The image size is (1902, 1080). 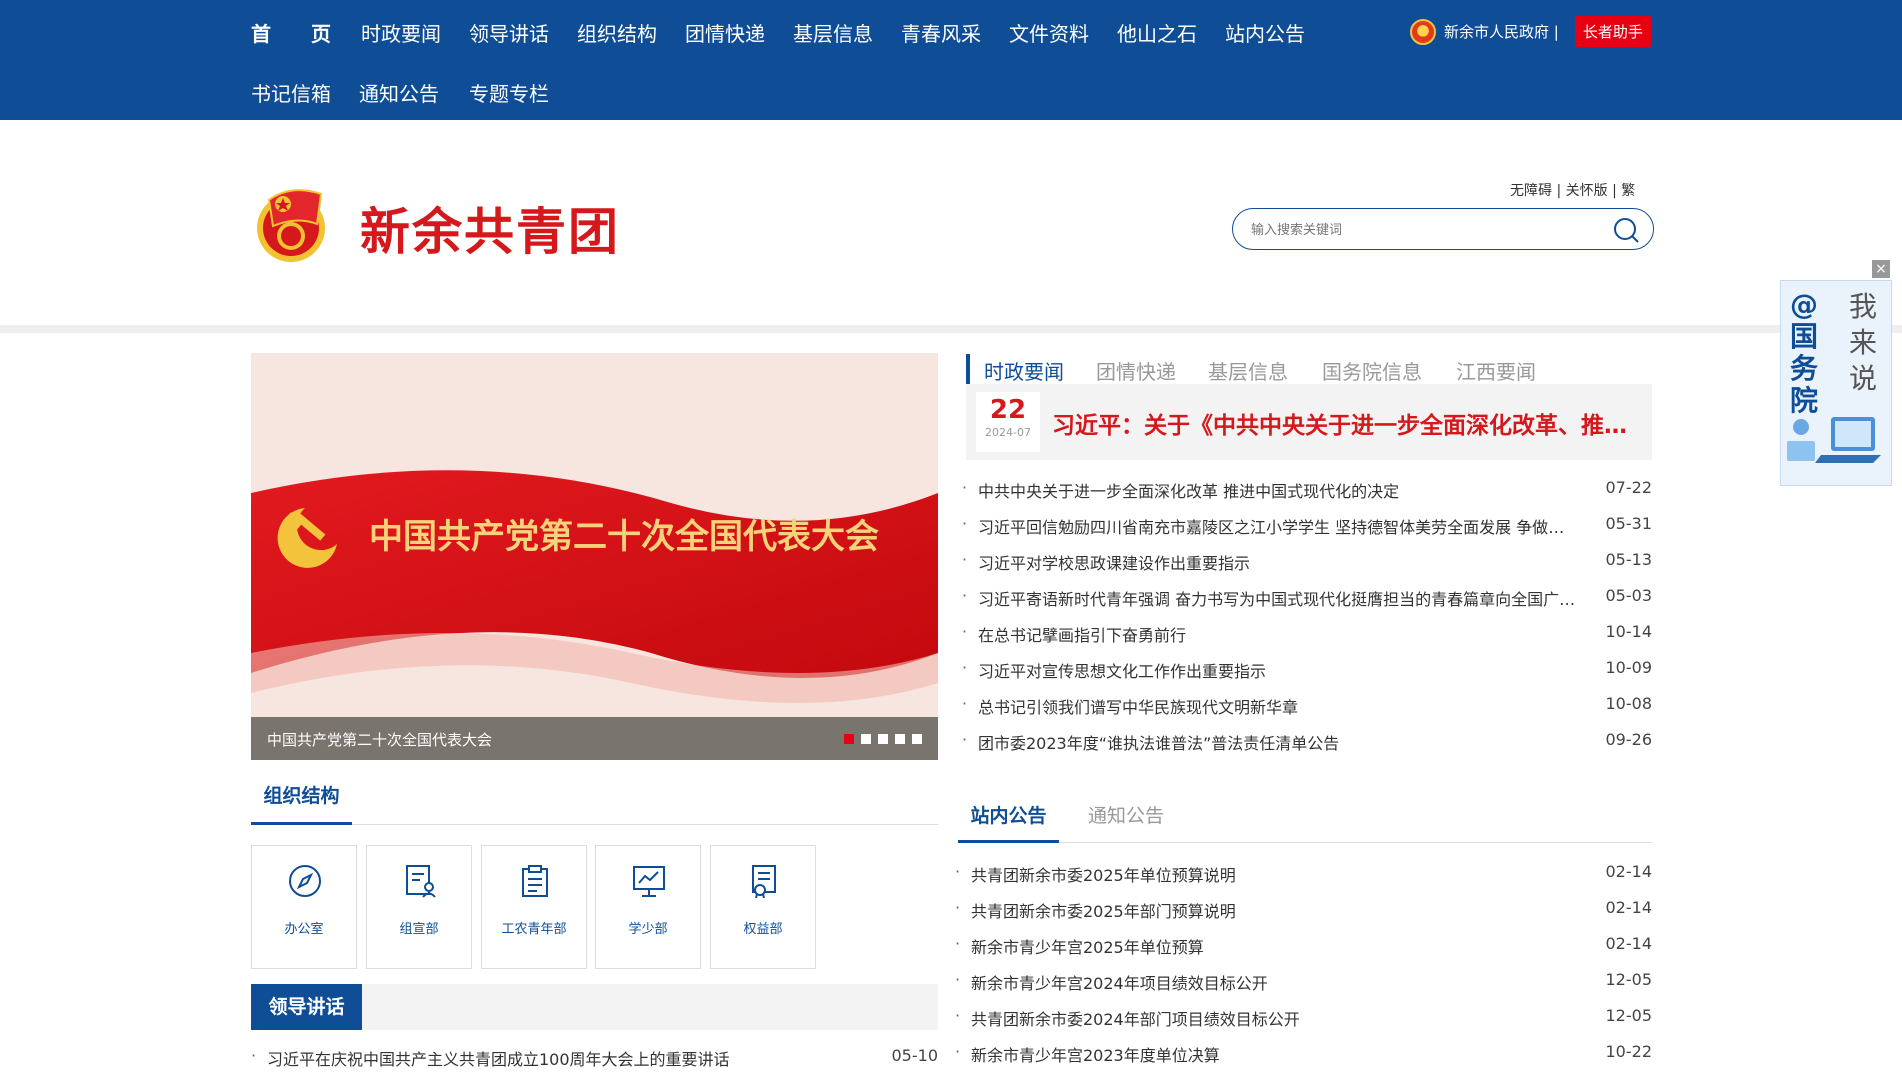 I want to click on document-person-icon, so click(x=421, y=881).